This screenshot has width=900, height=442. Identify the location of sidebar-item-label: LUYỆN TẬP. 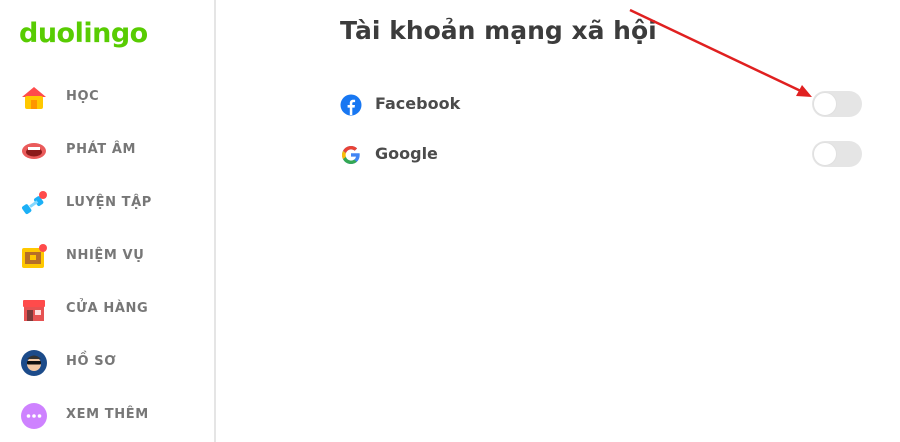
(109, 202).